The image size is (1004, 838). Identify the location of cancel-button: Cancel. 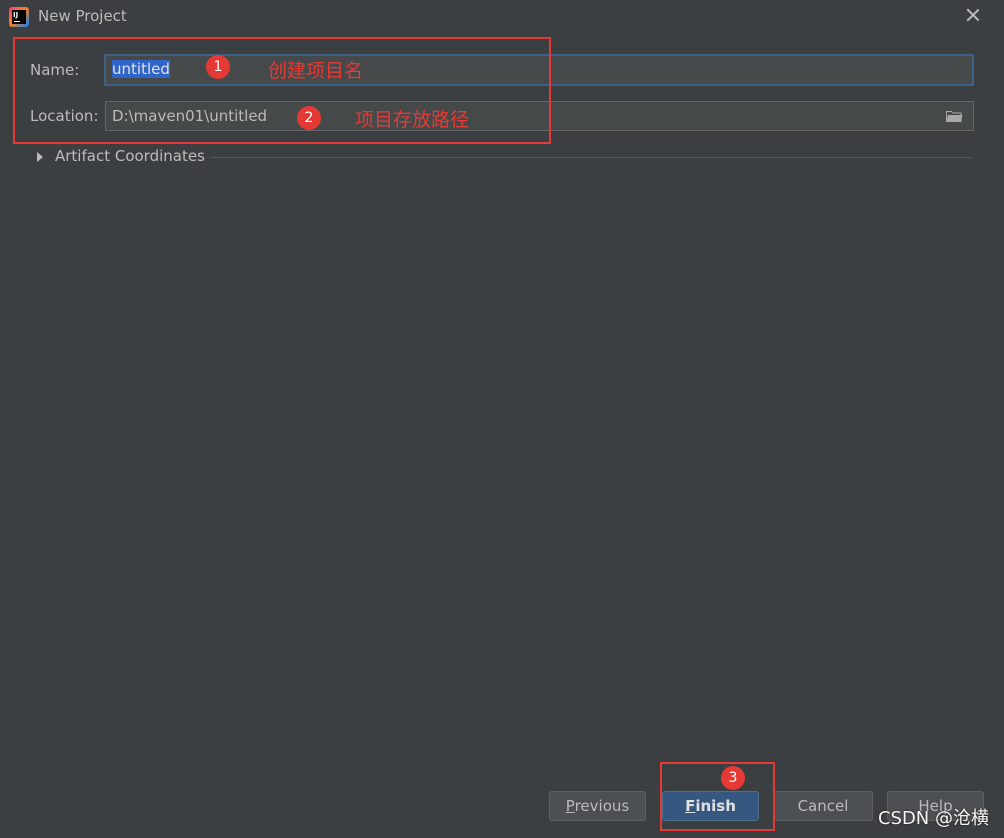
(823, 806).